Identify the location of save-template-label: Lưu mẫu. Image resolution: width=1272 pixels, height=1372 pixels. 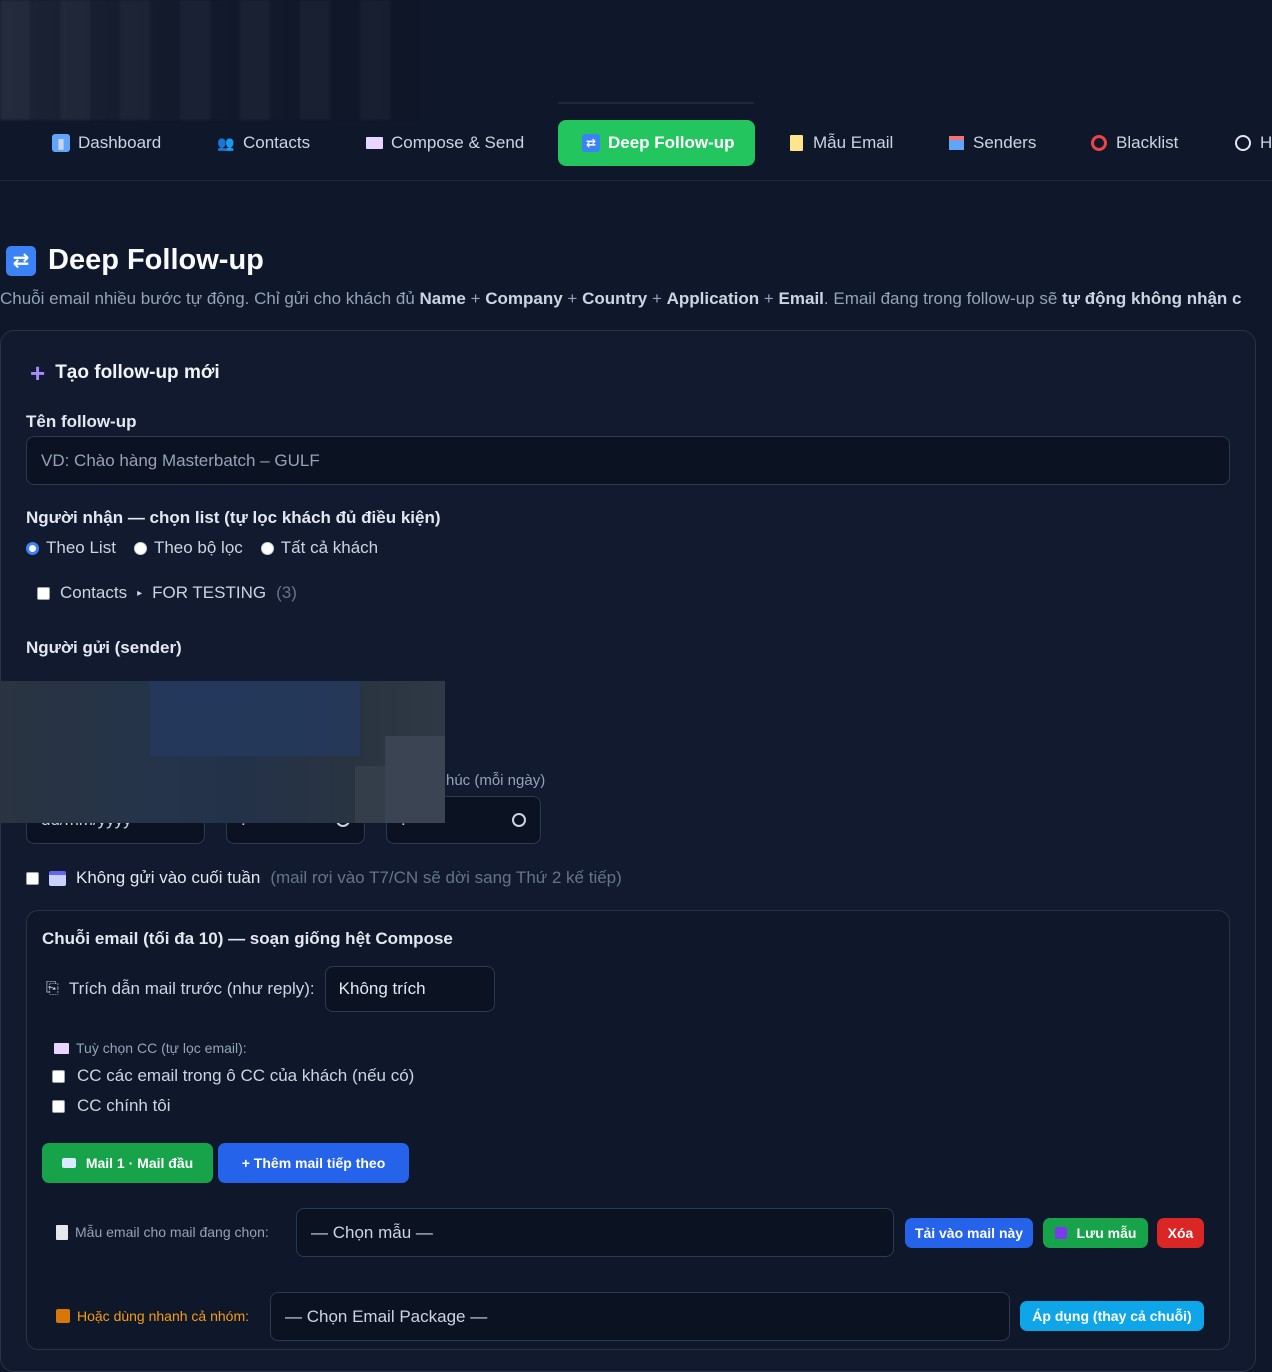
(1106, 1233).